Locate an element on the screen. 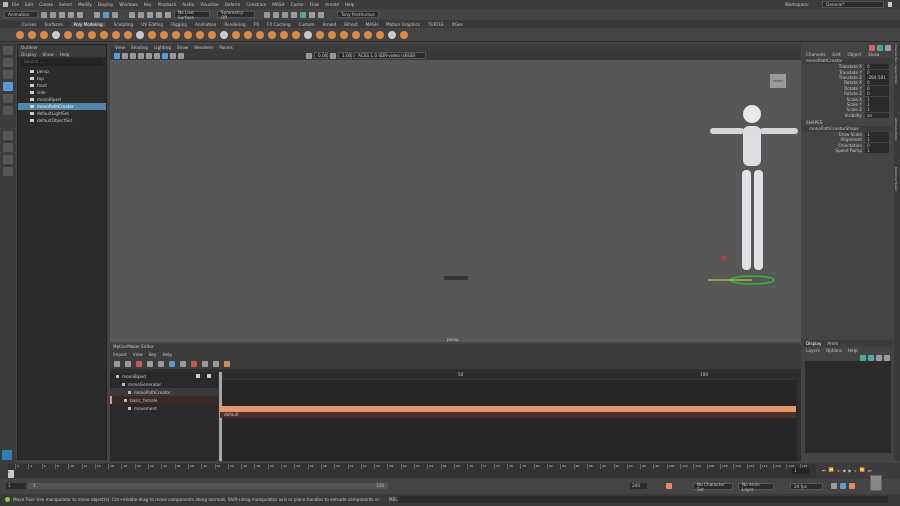 The height and width of the screenshot is (506, 900). wireframe-icon is located at coordinates (125, 55).